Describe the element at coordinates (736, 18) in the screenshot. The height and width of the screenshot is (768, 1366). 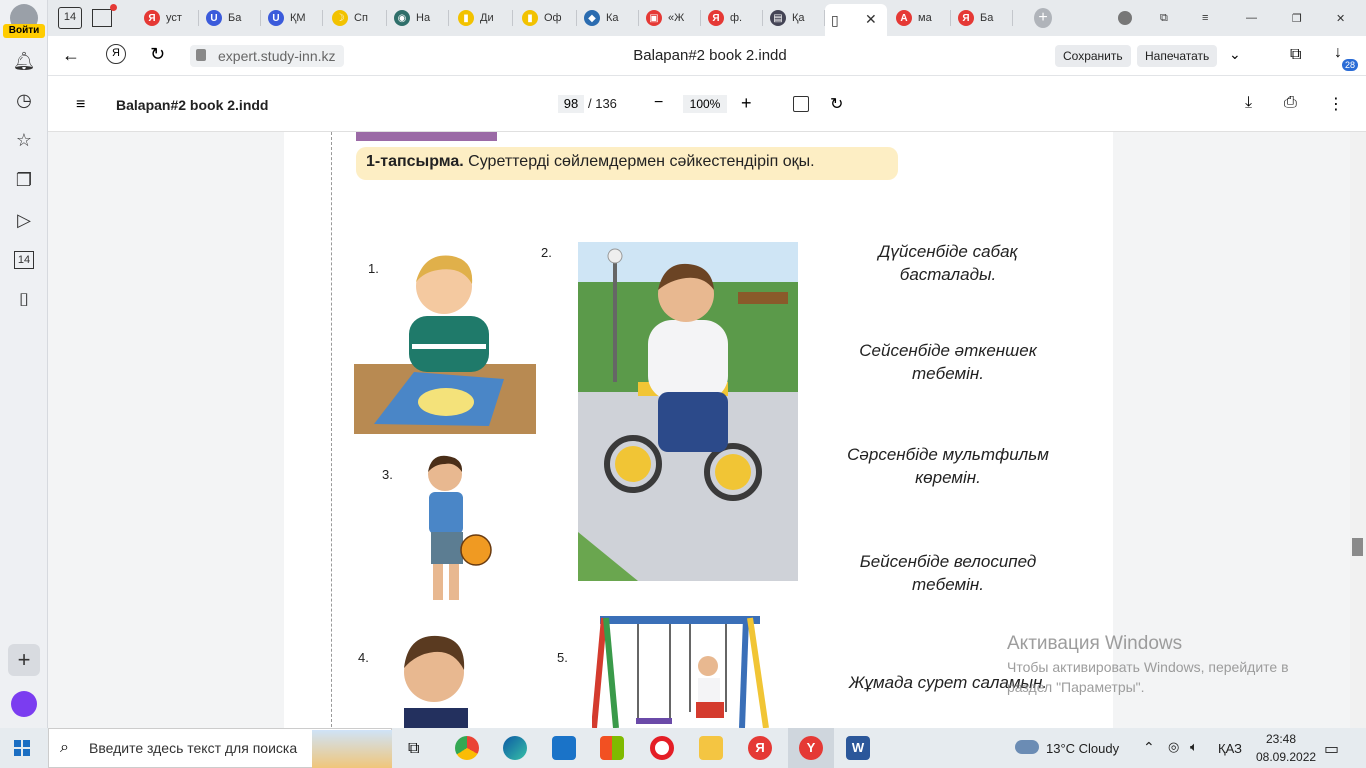
I see `tab-label: ф.` at that location.